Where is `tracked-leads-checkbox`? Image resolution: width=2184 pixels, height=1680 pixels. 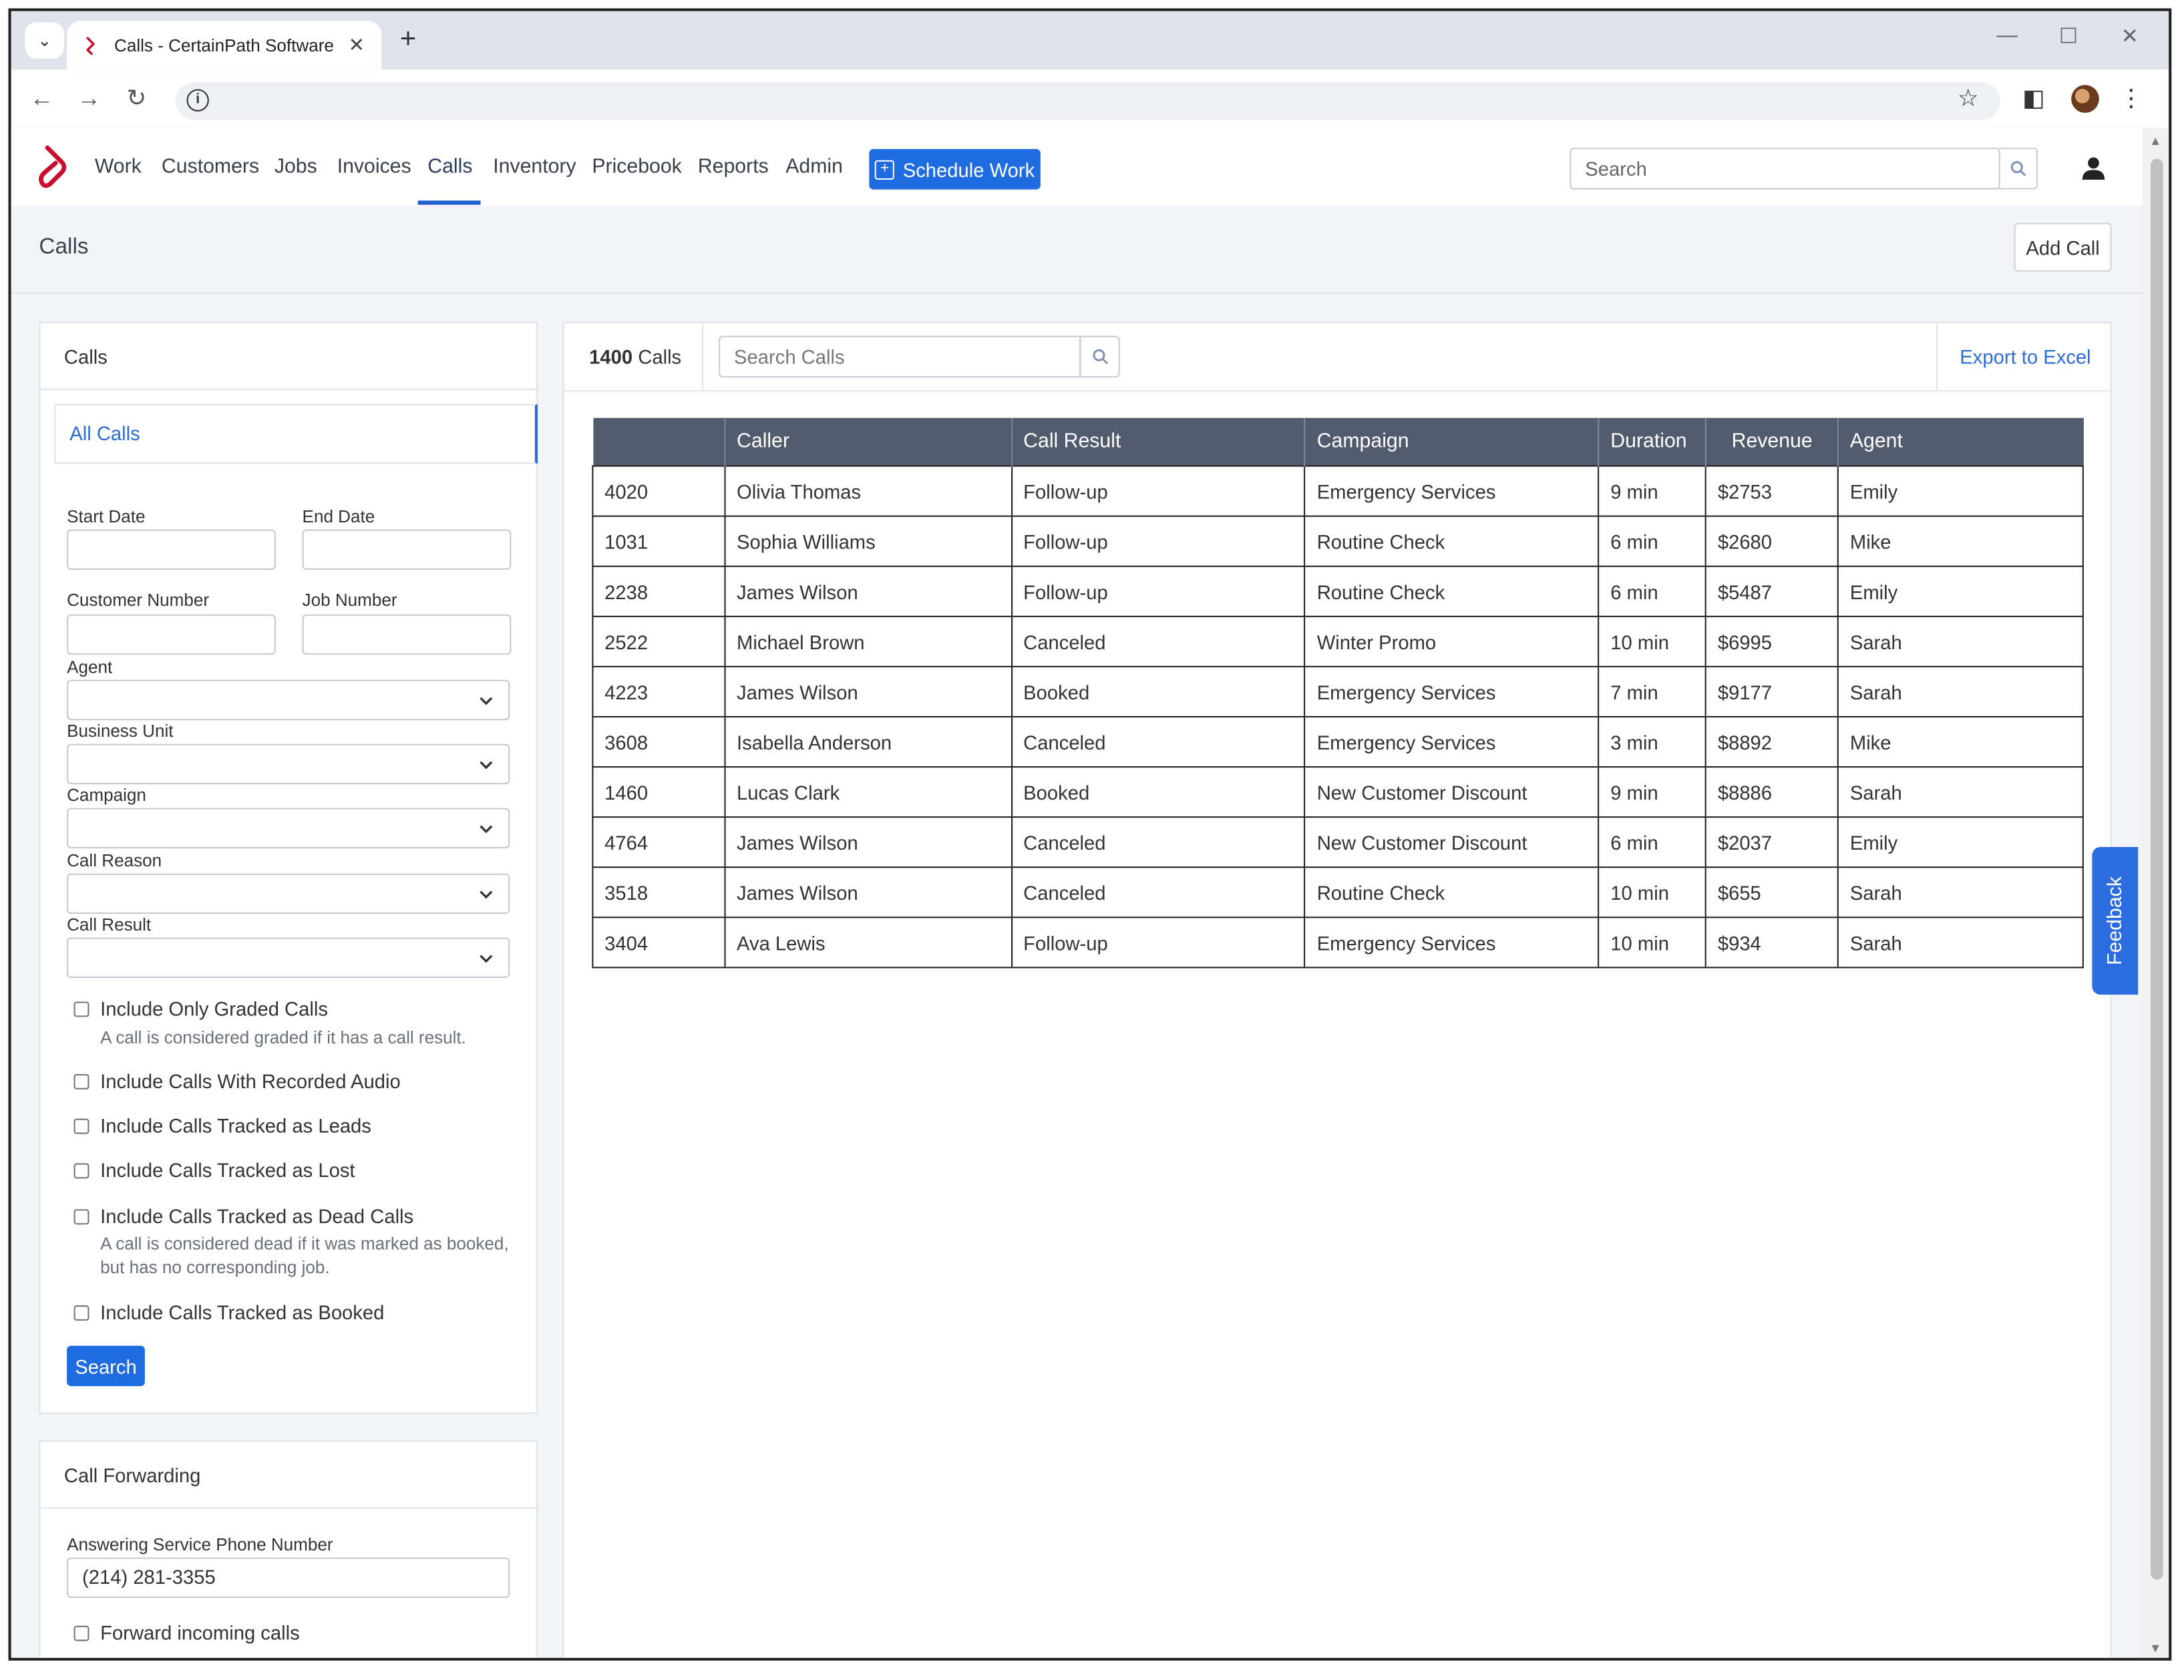 tracked-leads-checkbox is located at coordinates (81, 1126).